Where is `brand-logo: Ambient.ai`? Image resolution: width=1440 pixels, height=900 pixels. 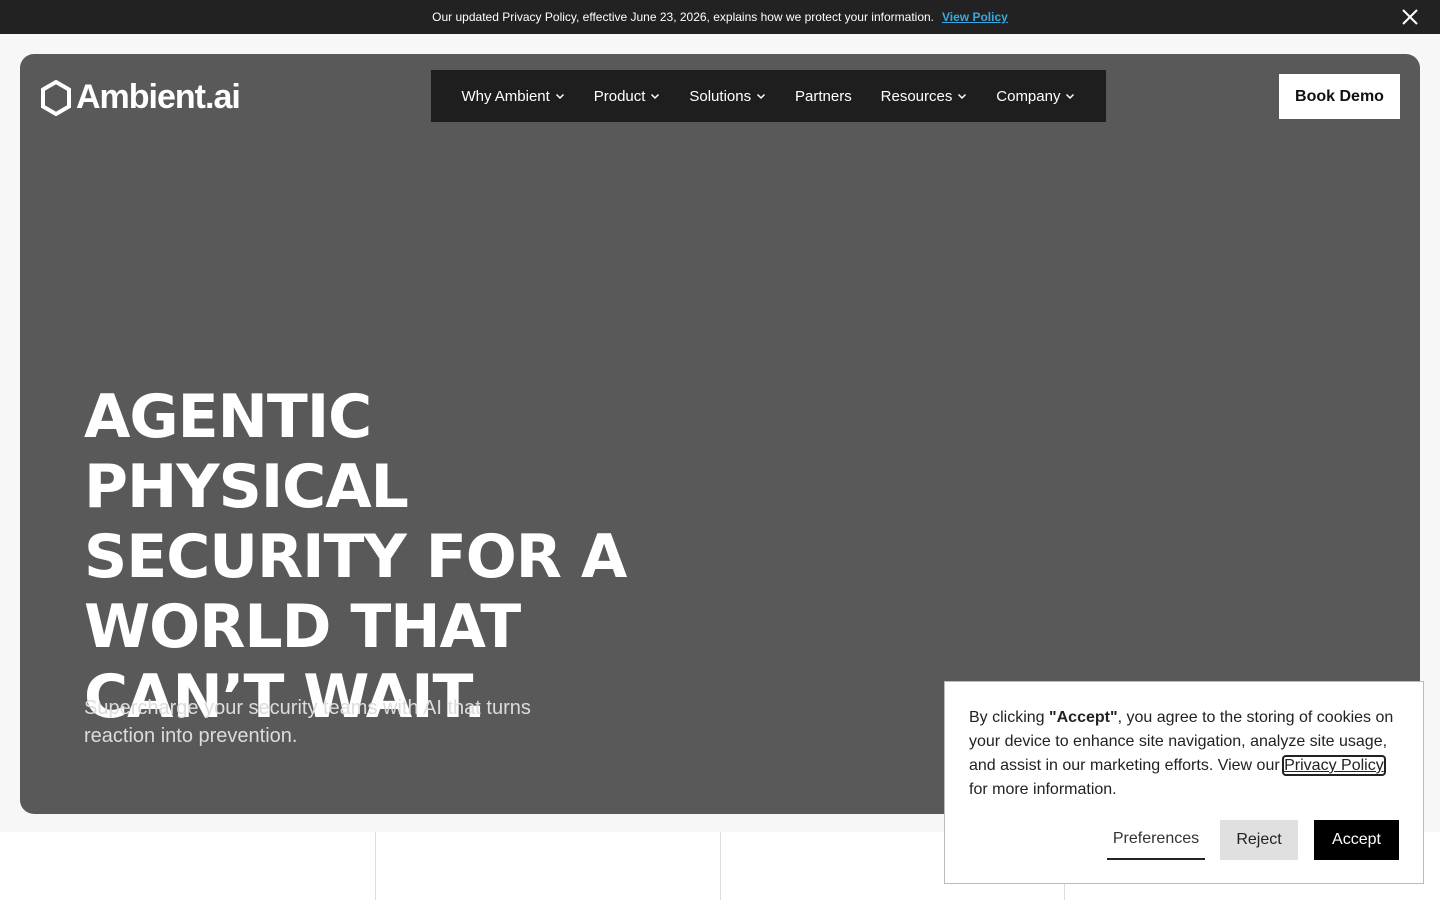 brand-logo: Ambient.ai is located at coordinates (140, 97).